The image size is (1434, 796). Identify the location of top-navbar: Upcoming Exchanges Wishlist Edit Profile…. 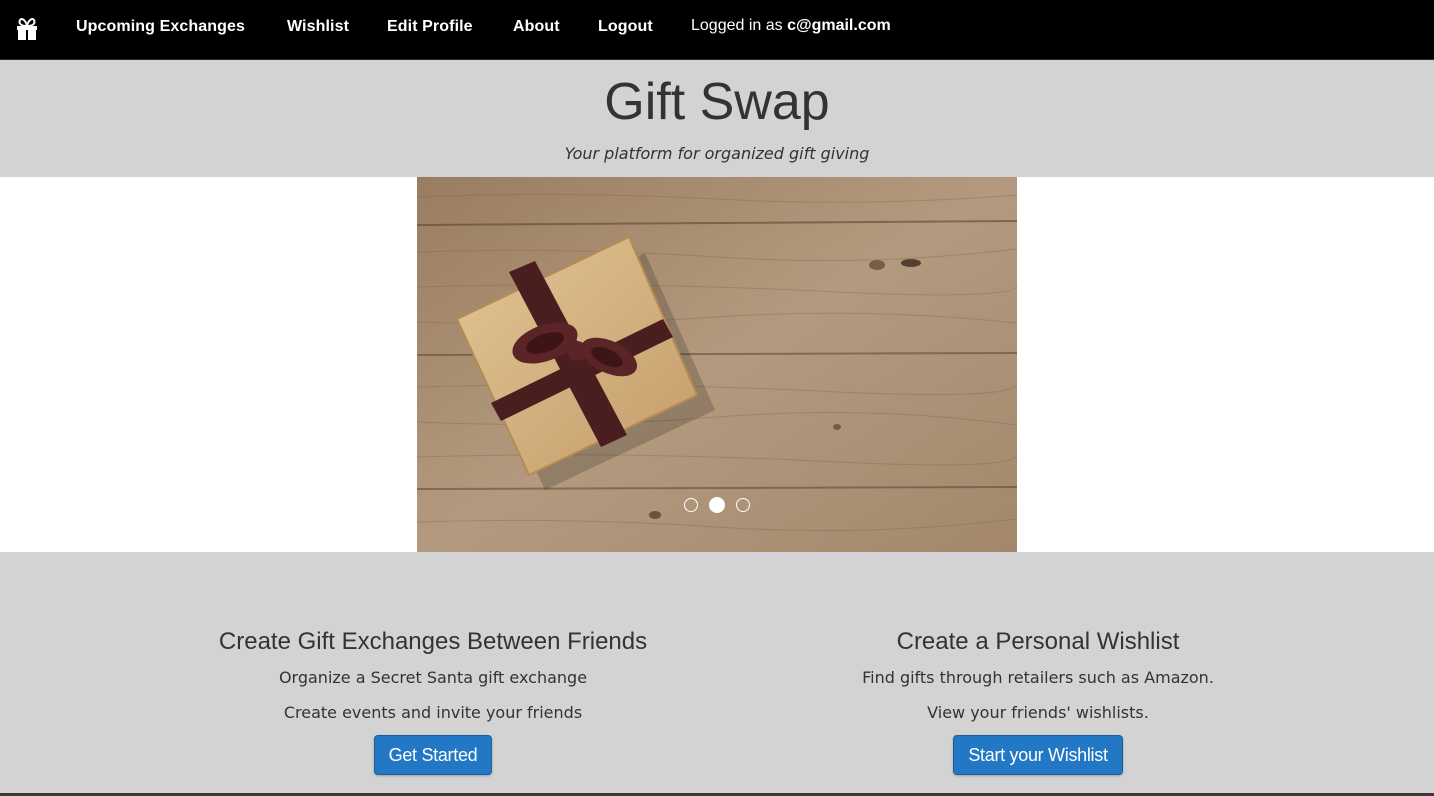
(717, 30).